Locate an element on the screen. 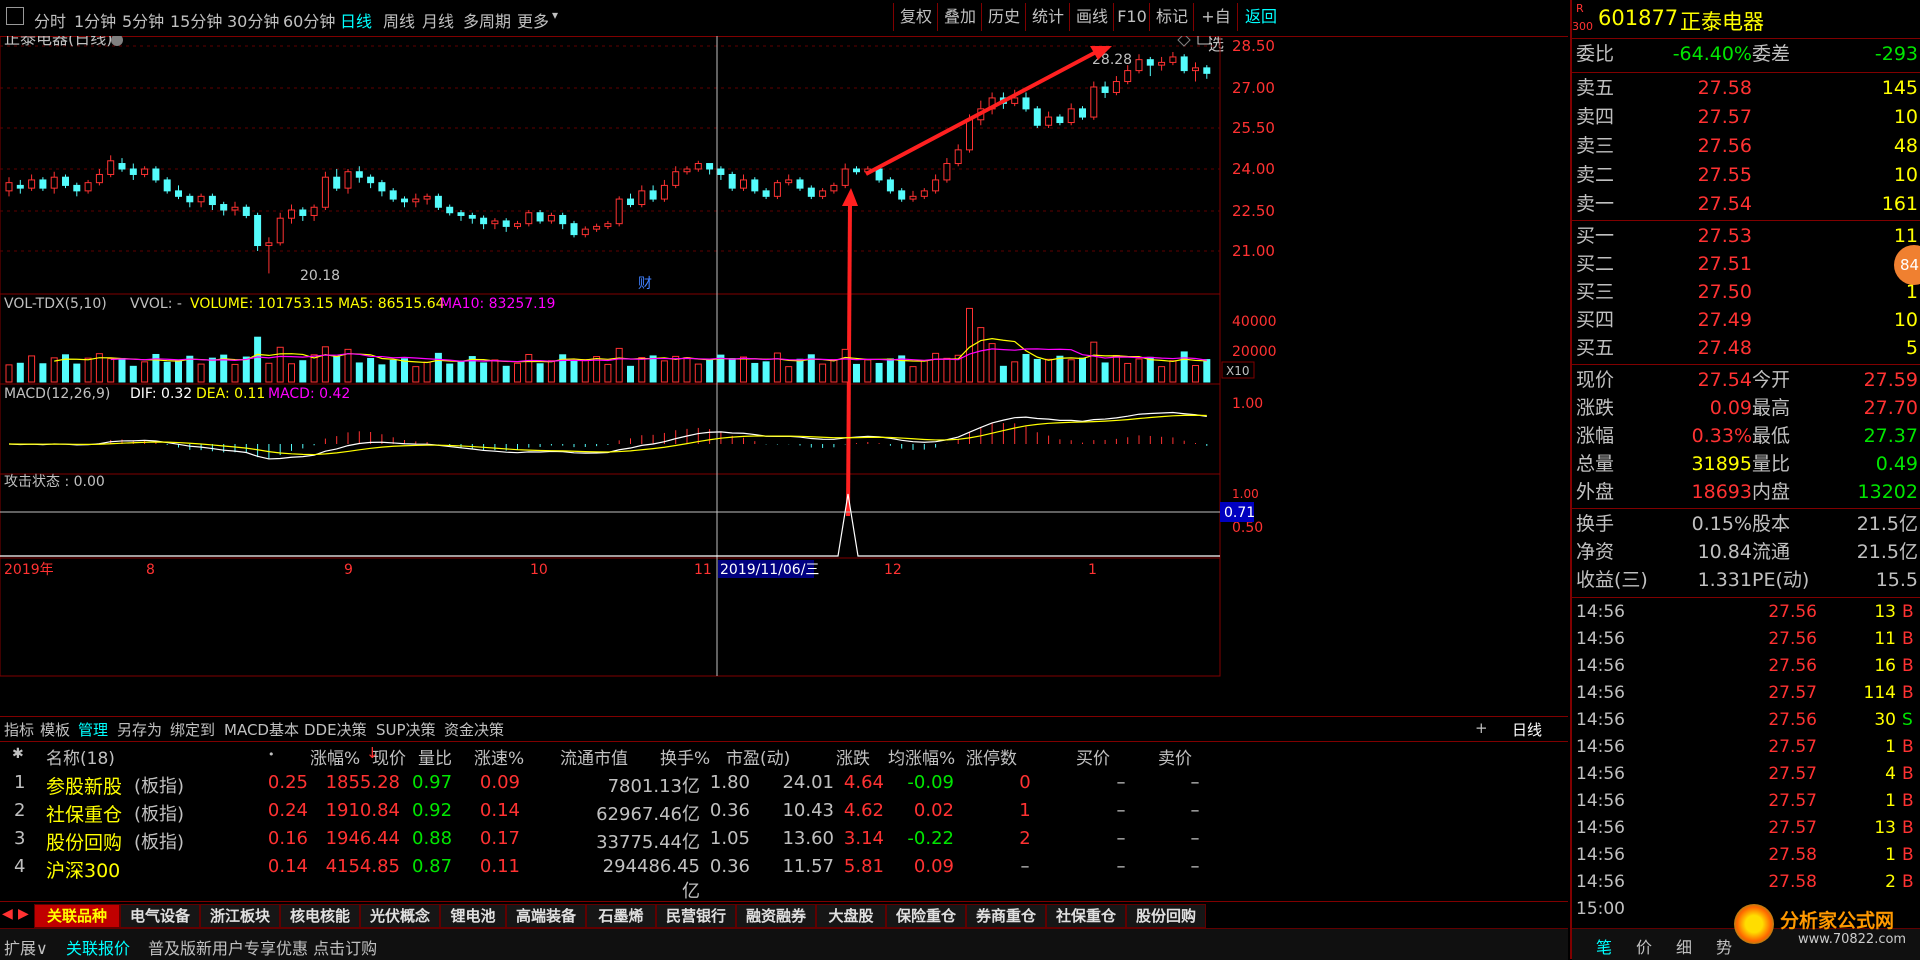 Image resolution: width=1920 pixels, height=960 pixels. sector-tab-13: 社保重仓 is located at coordinates (1086, 916).